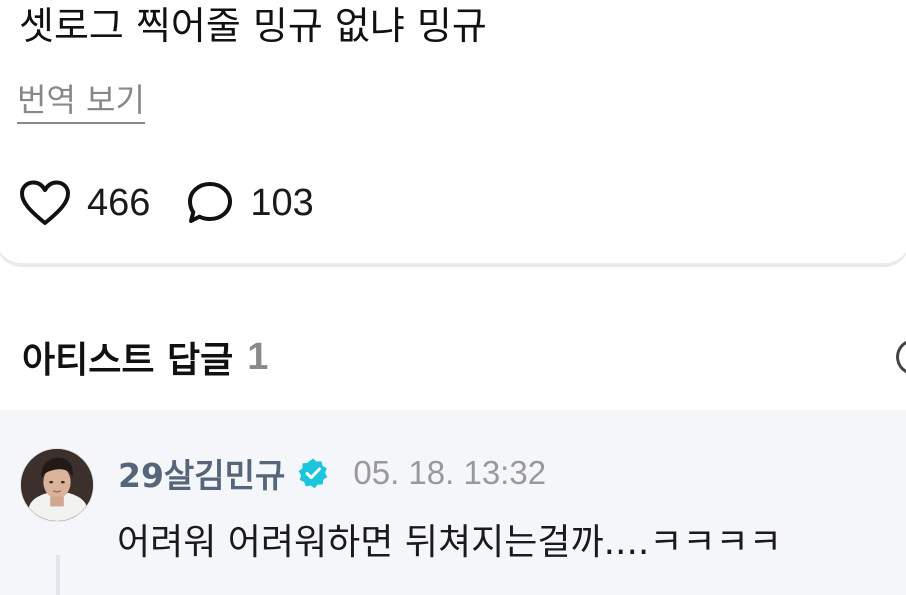 This screenshot has width=906, height=595. Describe the element at coordinates (166, 203) in the screenshot. I see `post-actions: 466 103` at that location.